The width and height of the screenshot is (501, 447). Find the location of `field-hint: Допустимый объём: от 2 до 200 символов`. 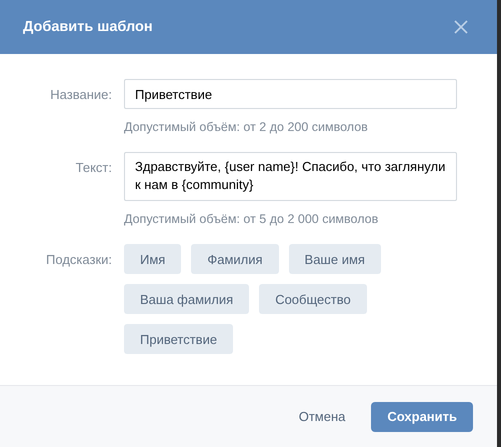

field-hint: Допустимый объём: от 2 до 200 символов is located at coordinates (246, 127).